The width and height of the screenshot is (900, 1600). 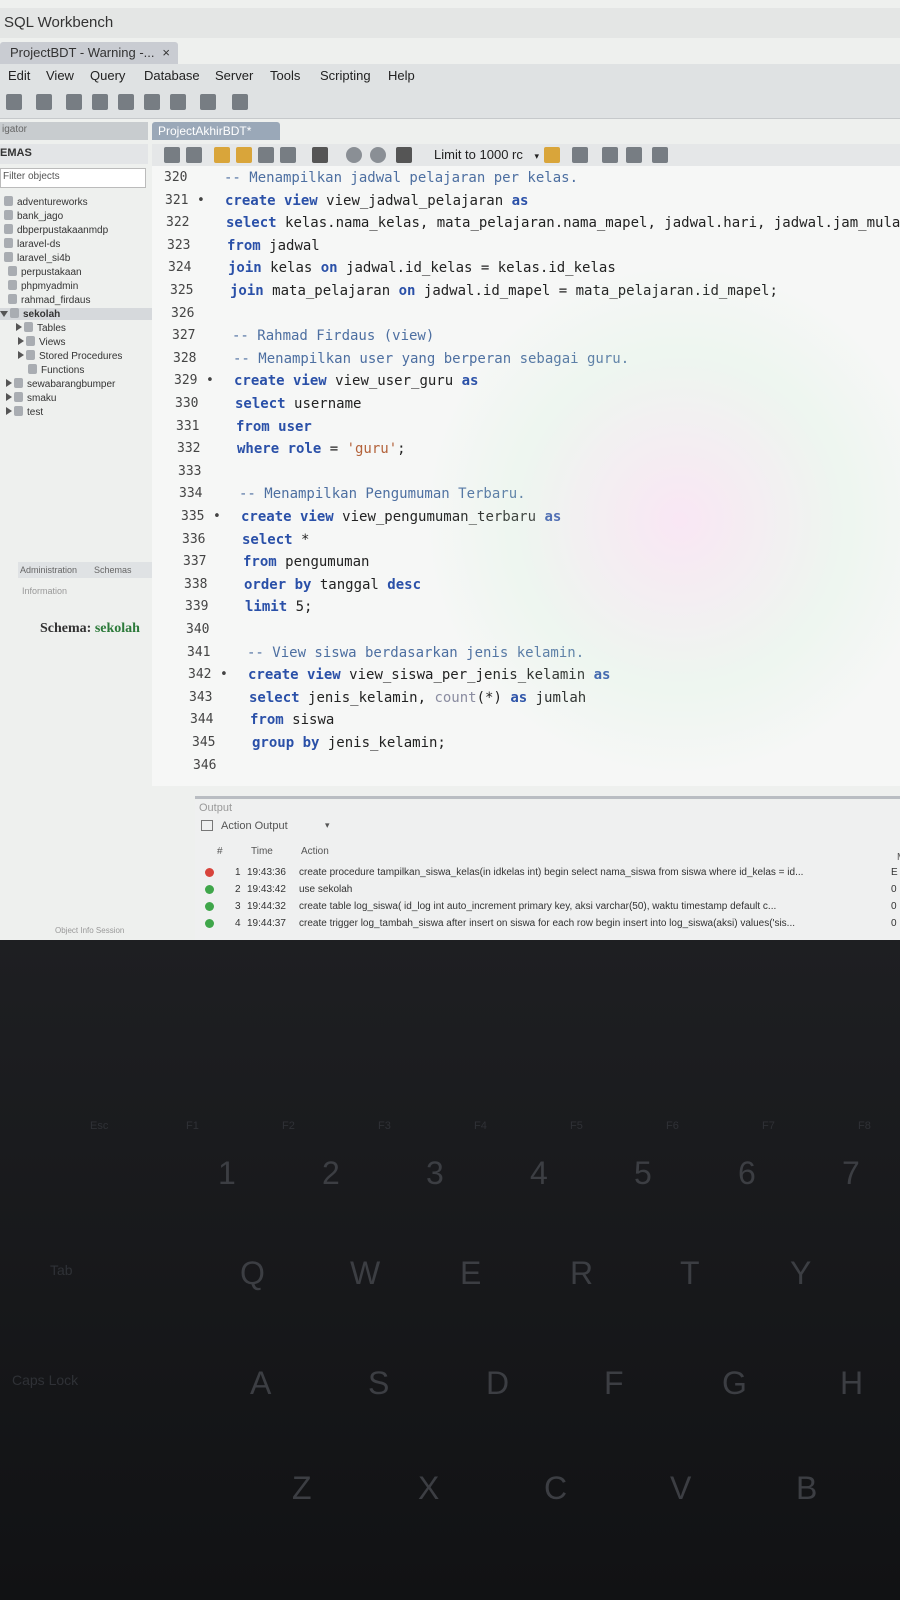 I want to click on execute-icon, so click(x=222, y=155).